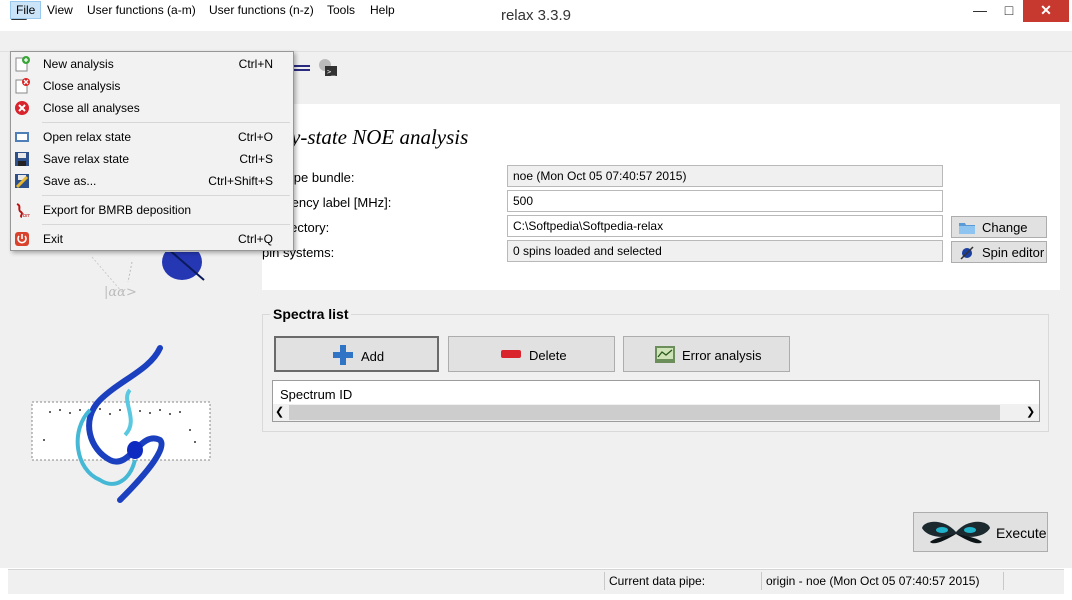 The height and width of the screenshot is (600, 1072). I want to click on save-state-icon, so click(22, 159).